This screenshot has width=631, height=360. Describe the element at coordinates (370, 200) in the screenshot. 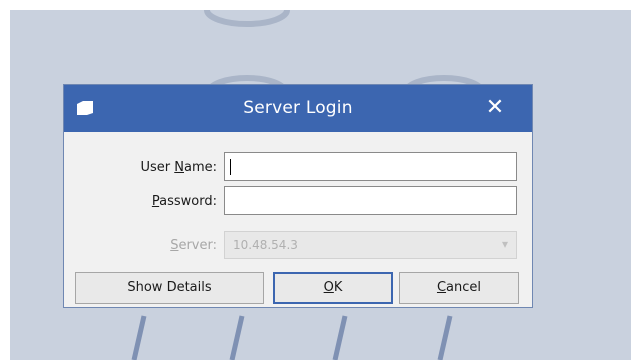

I see `password-field` at that location.